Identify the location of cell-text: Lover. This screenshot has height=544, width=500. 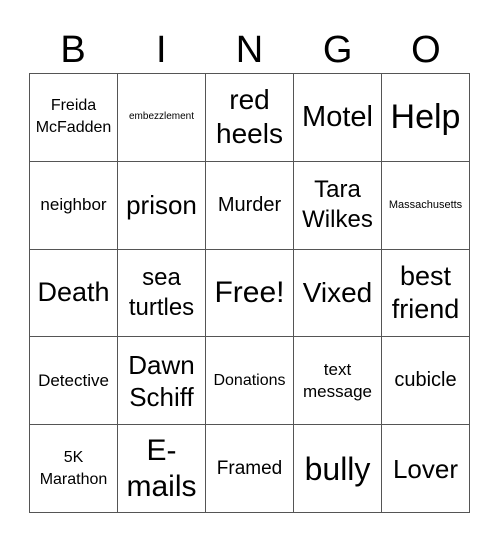
(425, 468).